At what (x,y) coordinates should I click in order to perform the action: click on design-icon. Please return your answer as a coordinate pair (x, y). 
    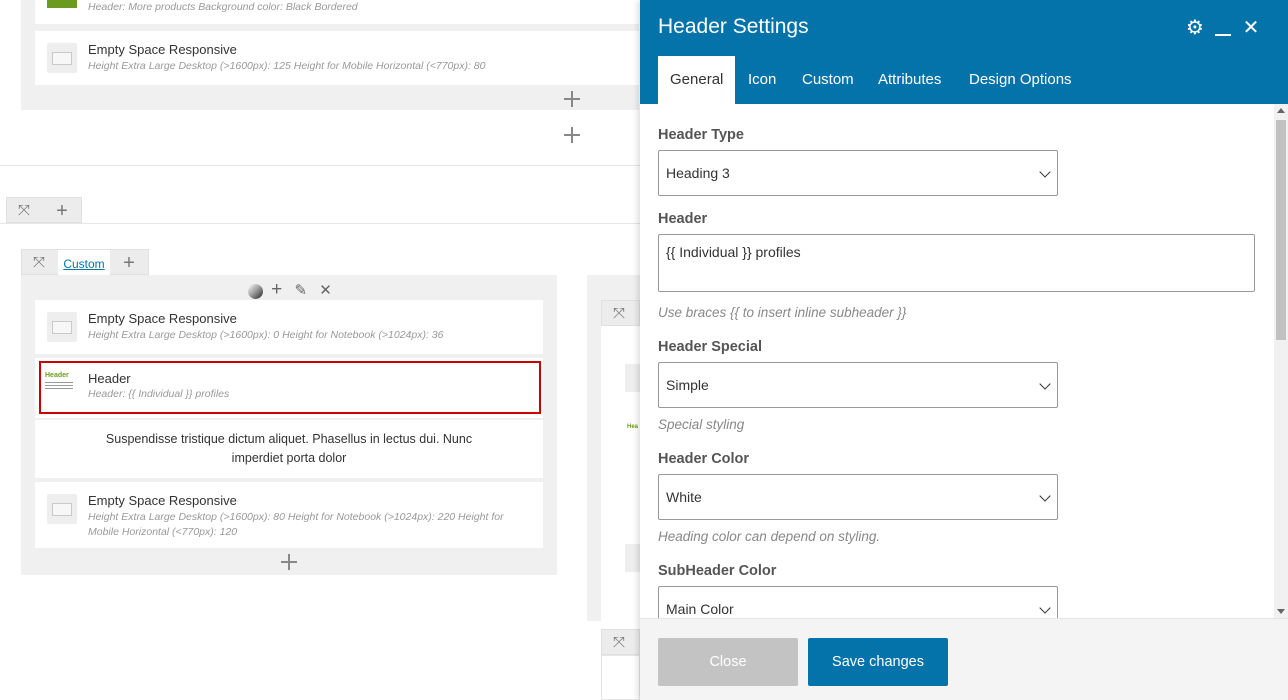
    Looking at the image, I should click on (255, 291).